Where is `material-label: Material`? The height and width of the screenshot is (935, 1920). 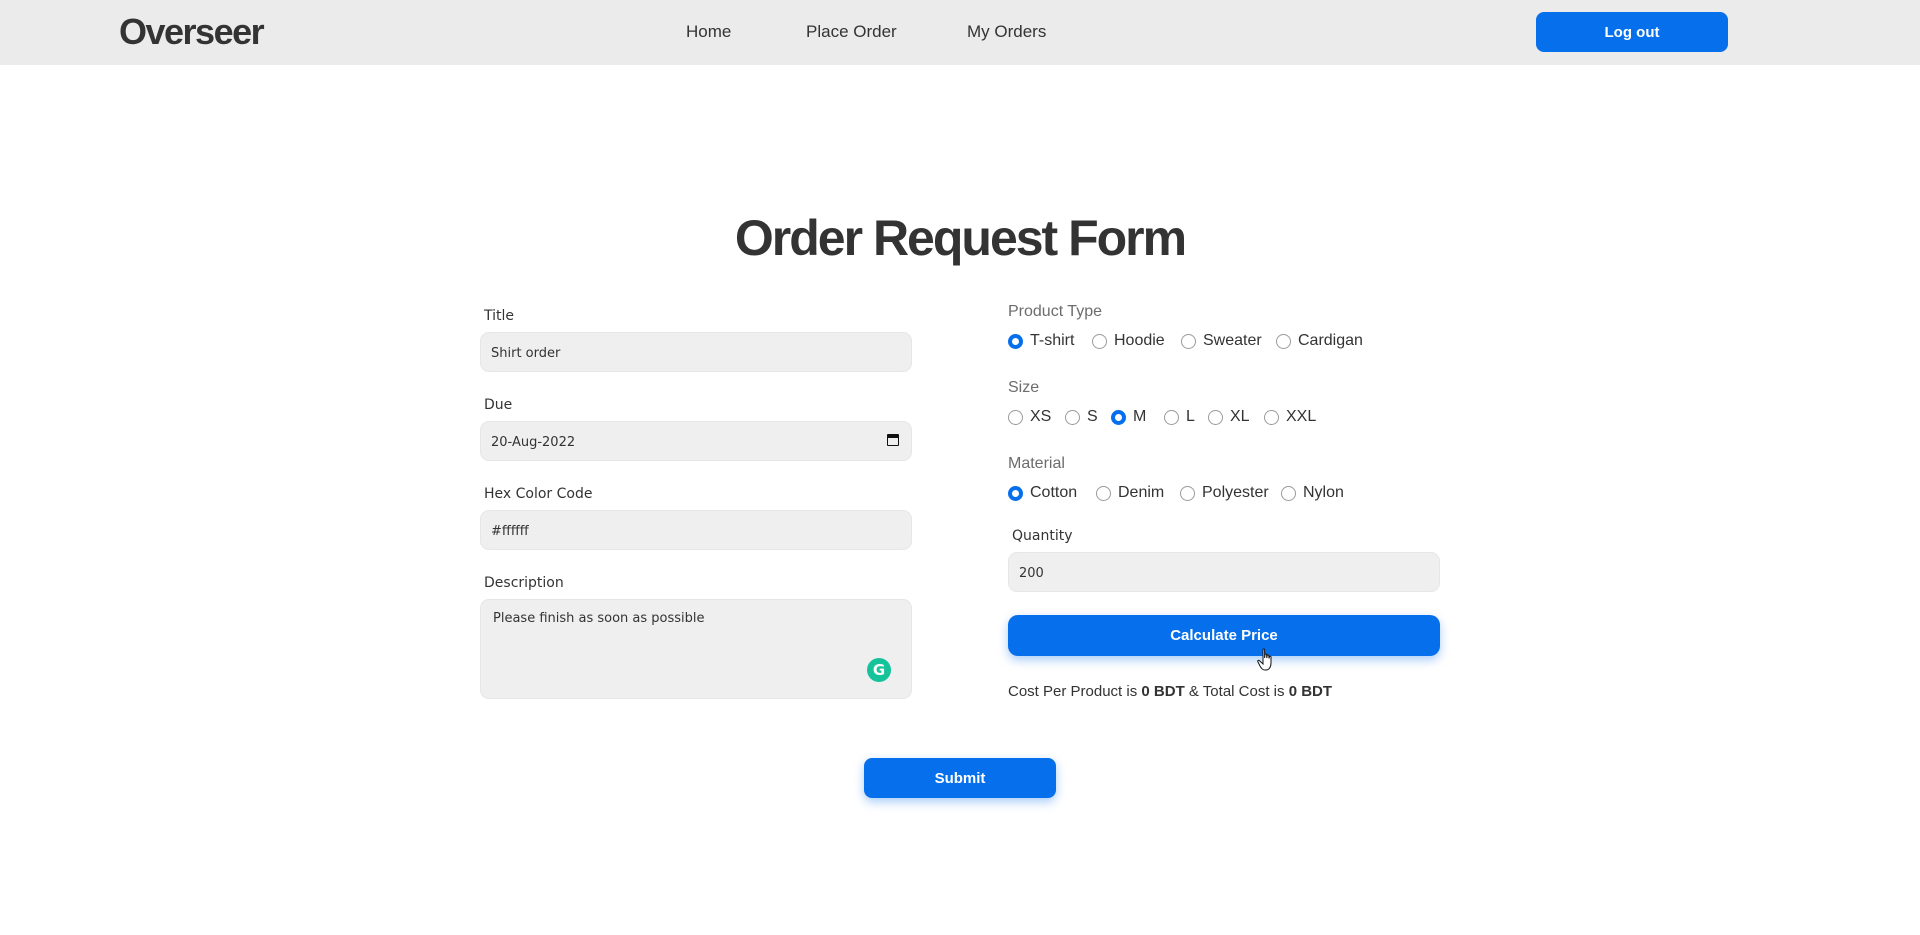
material-label: Material is located at coordinates (1036, 463).